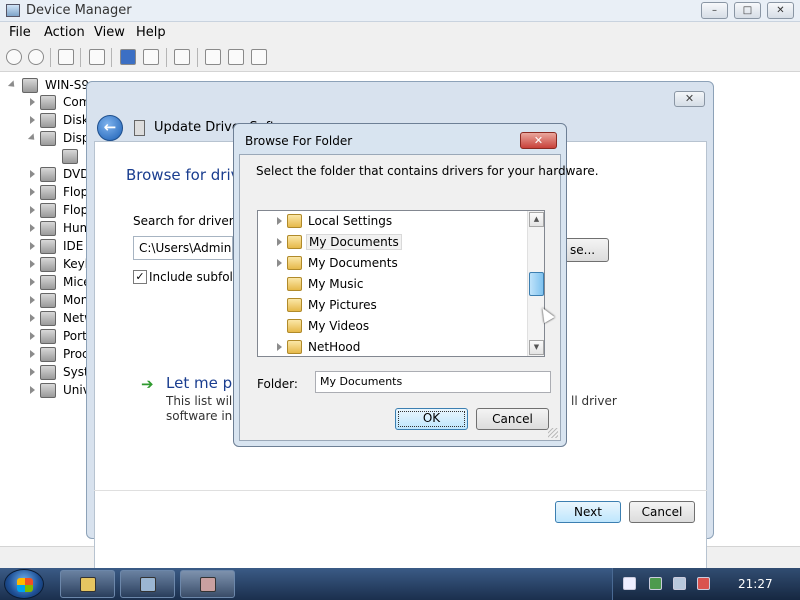 The image size is (800, 600). What do you see at coordinates (66, 57) in the screenshot?
I see `show-hide-tree-icon` at bounding box center [66, 57].